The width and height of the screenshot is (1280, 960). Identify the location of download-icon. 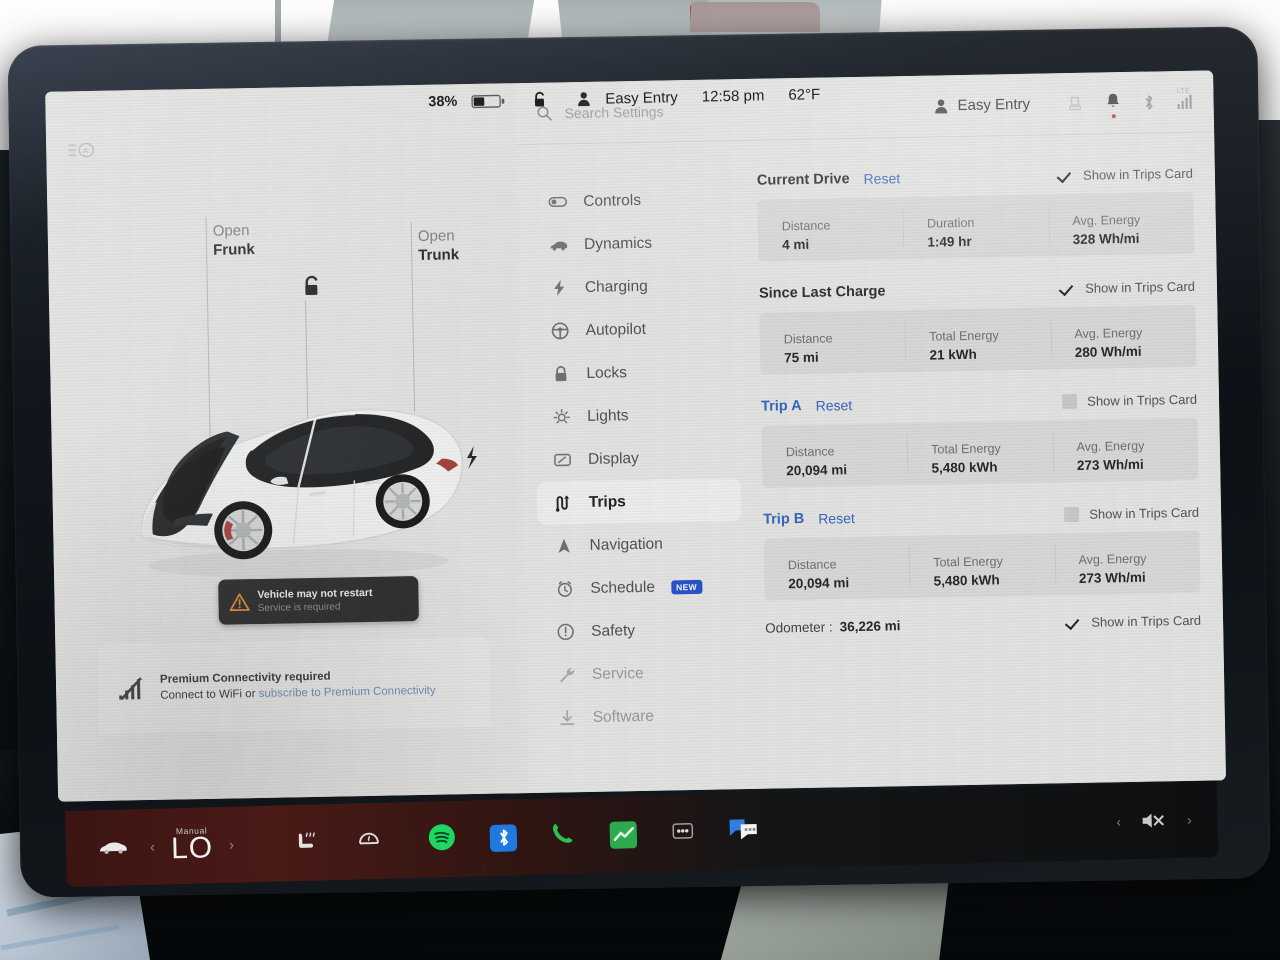
(567, 718).